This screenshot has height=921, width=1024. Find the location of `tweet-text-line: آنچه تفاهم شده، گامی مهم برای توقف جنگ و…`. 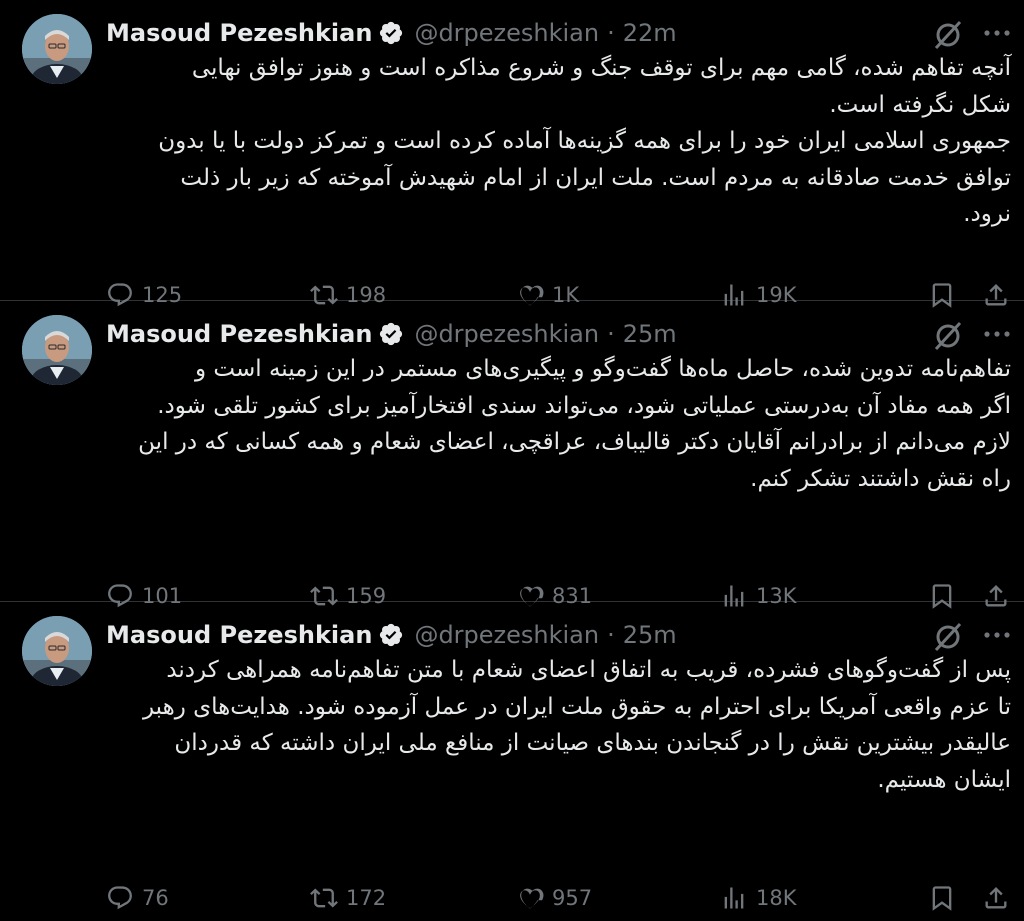

tweet-text-line: آنچه تفاهم شده، گامی مهم برای توقف جنگ و… is located at coordinates (601, 68).